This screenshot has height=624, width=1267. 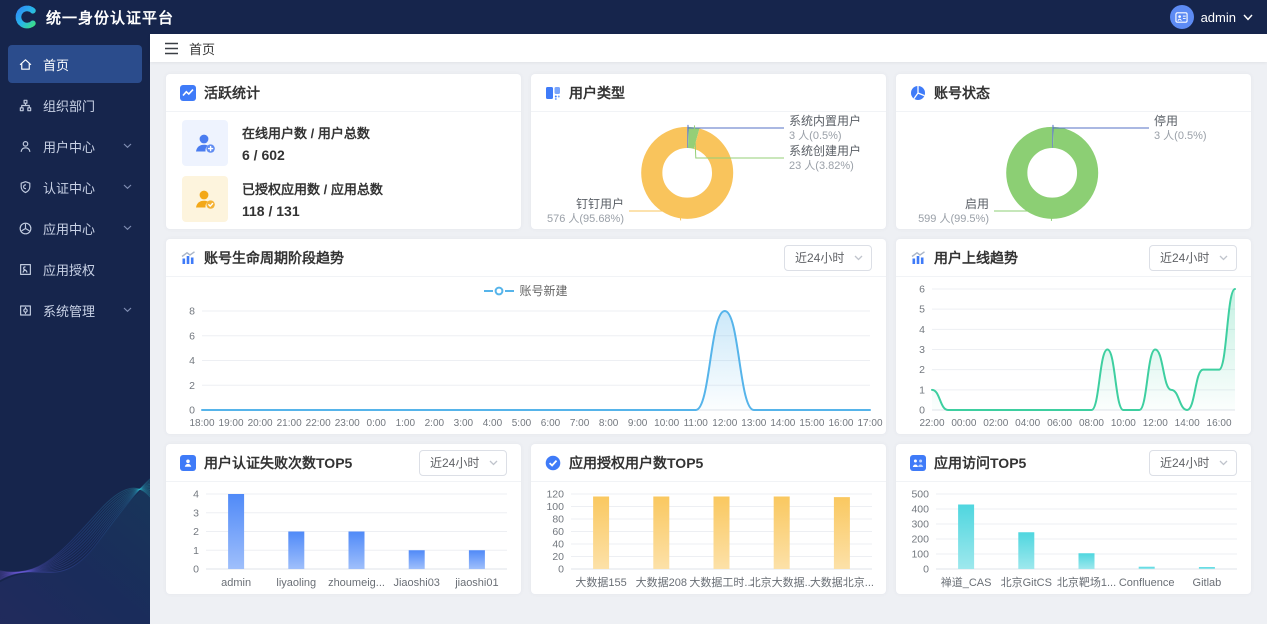 I want to click on sidebar-item-user-center: 用户中心, so click(x=75, y=146).